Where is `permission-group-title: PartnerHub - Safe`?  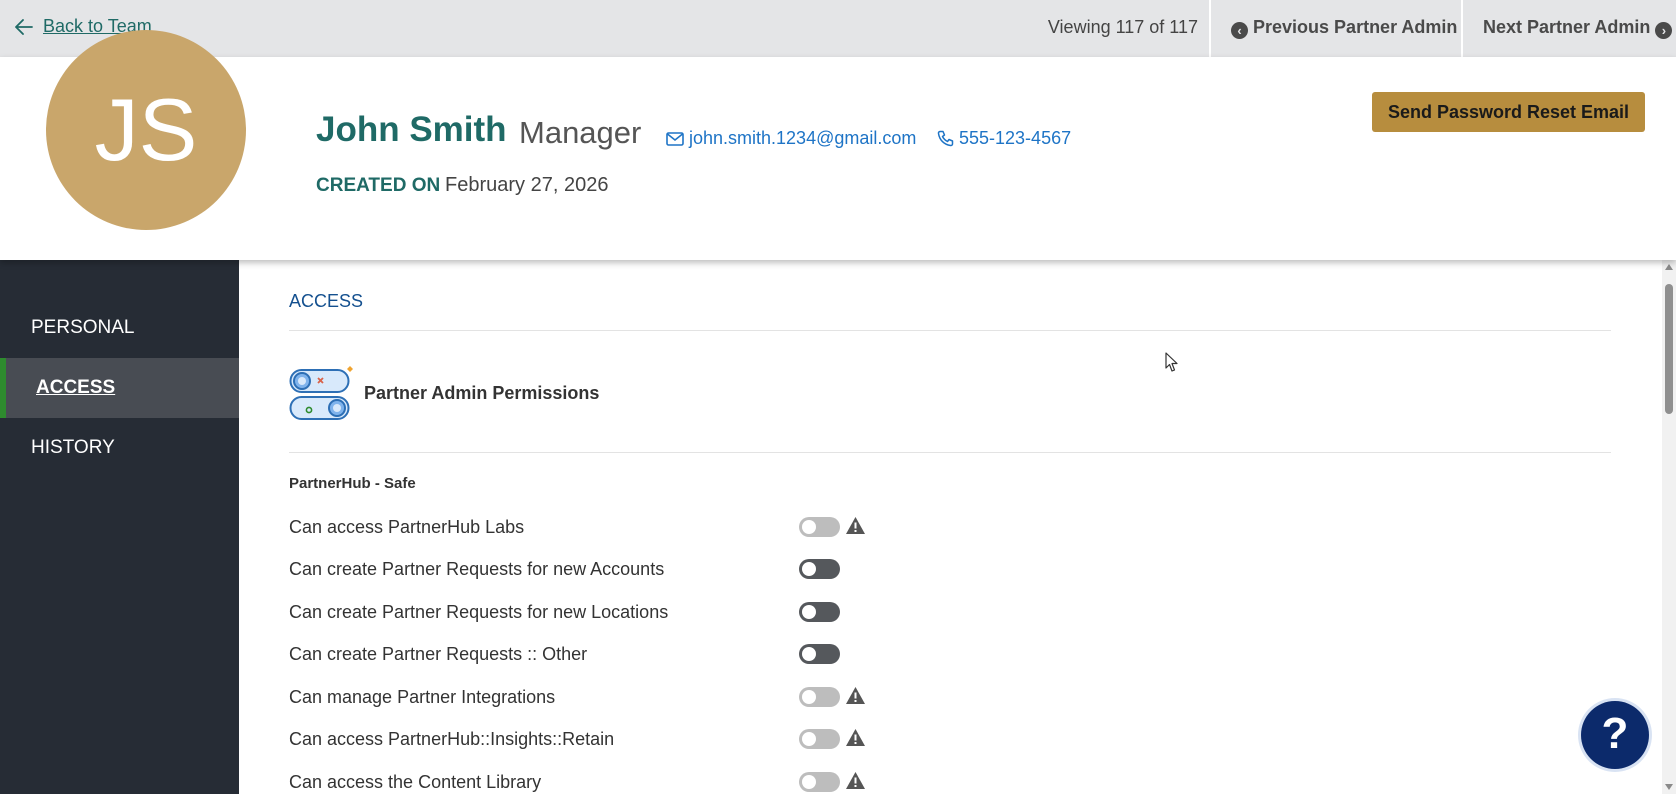
permission-group-title: PartnerHub - Safe is located at coordinates (352, 483).